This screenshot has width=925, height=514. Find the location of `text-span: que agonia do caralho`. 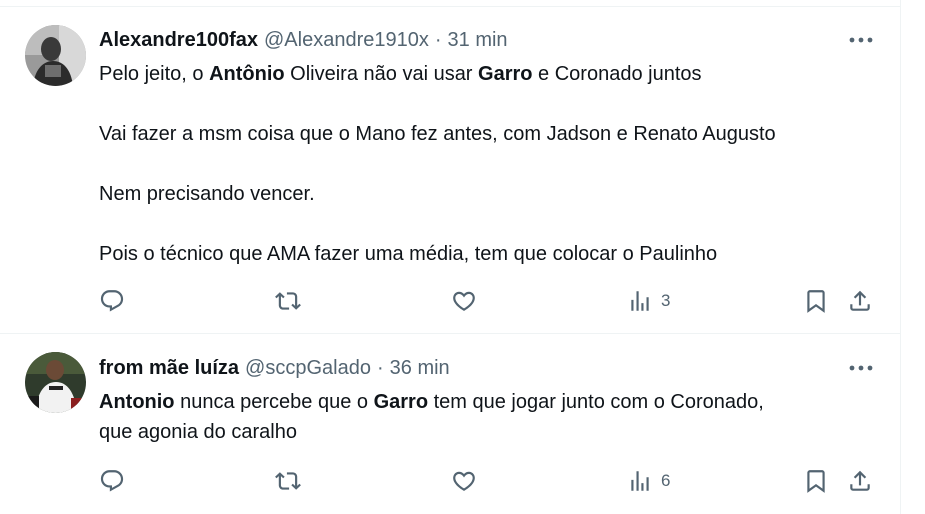

text-span: que agonia do caralho is located at coordinates (198, 432).